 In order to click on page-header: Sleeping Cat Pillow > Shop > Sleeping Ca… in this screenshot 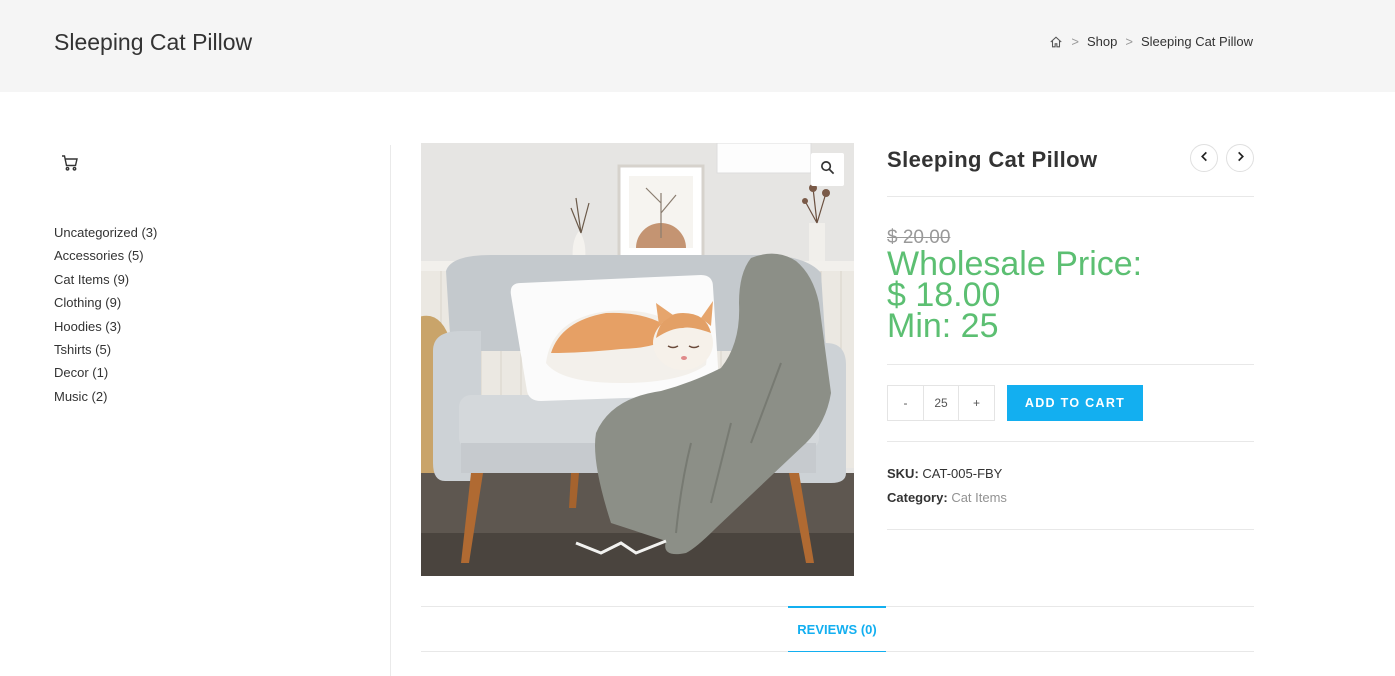, I will do `click(697, 46)`.